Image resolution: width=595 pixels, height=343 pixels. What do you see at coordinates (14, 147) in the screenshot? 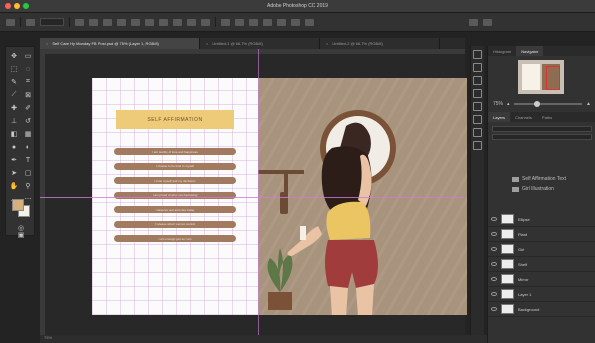
I see `blur-tool-icon: ●` at bounding box center [14, 147].